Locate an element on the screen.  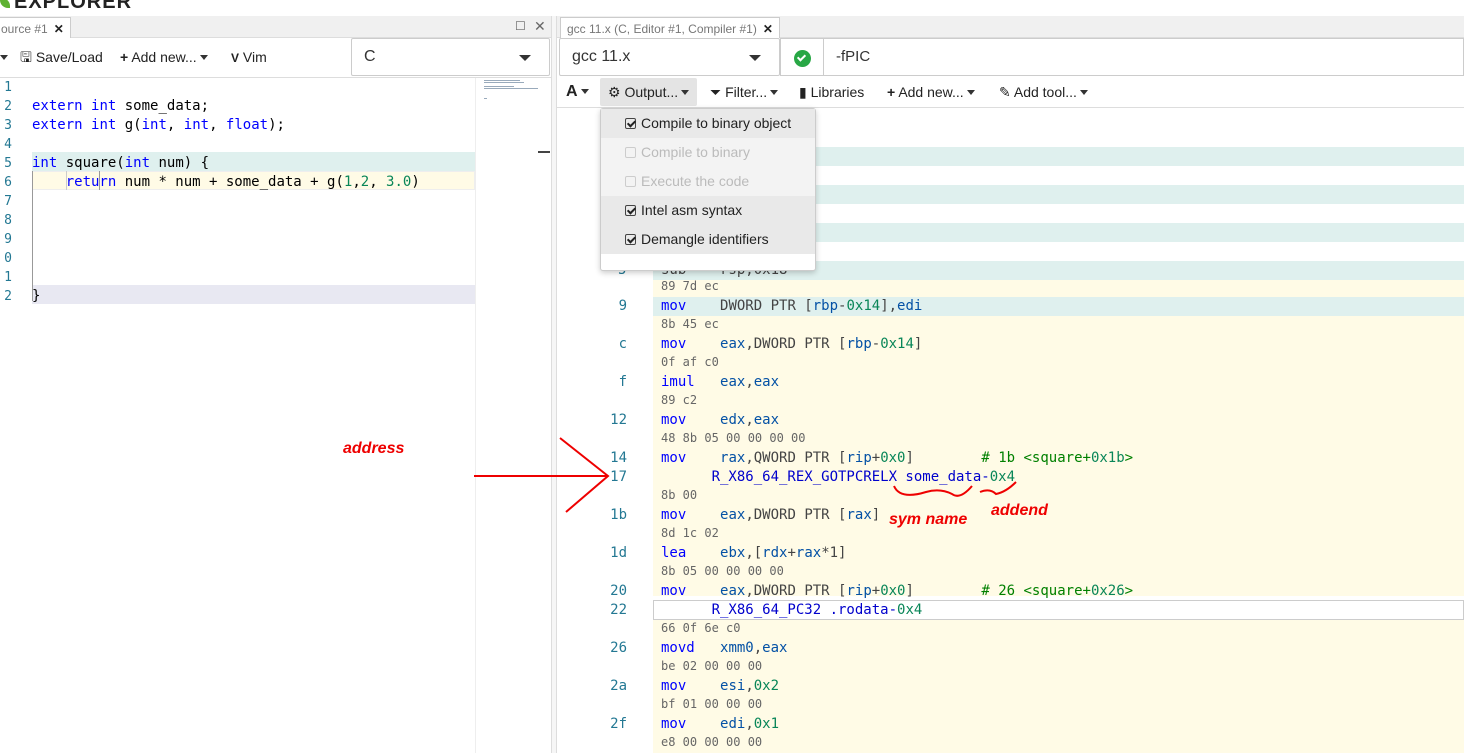
plus-icon: + is located at coordinates (891, 92).